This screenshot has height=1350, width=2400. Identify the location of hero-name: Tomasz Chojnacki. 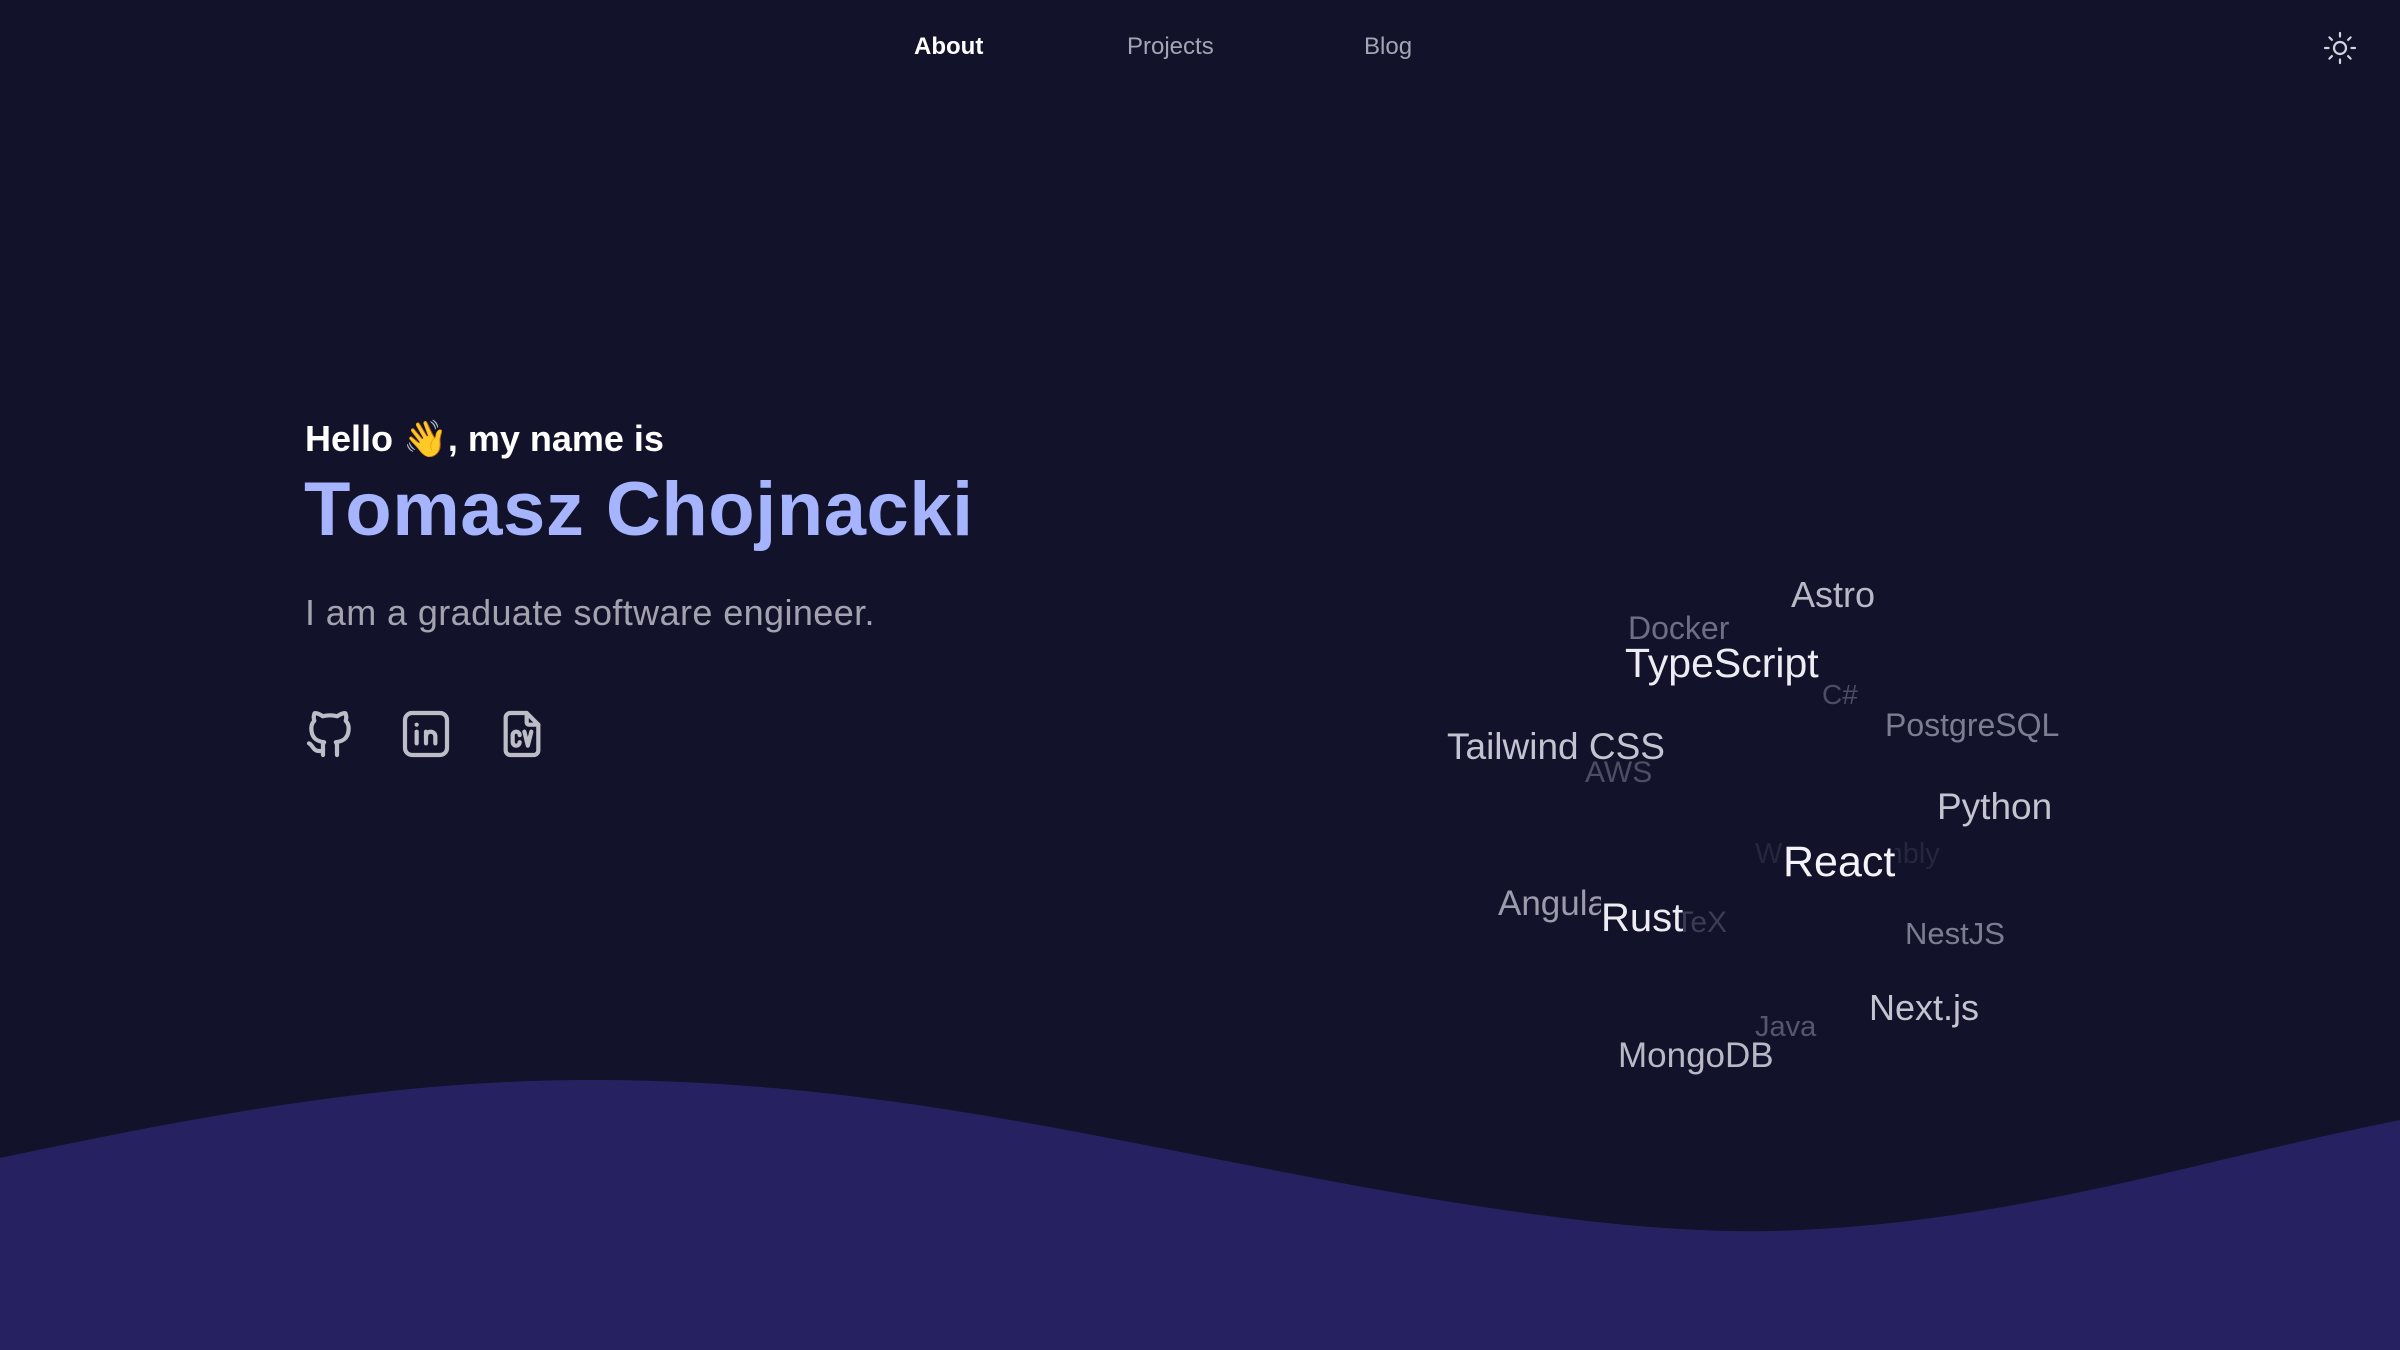
(639, 509).